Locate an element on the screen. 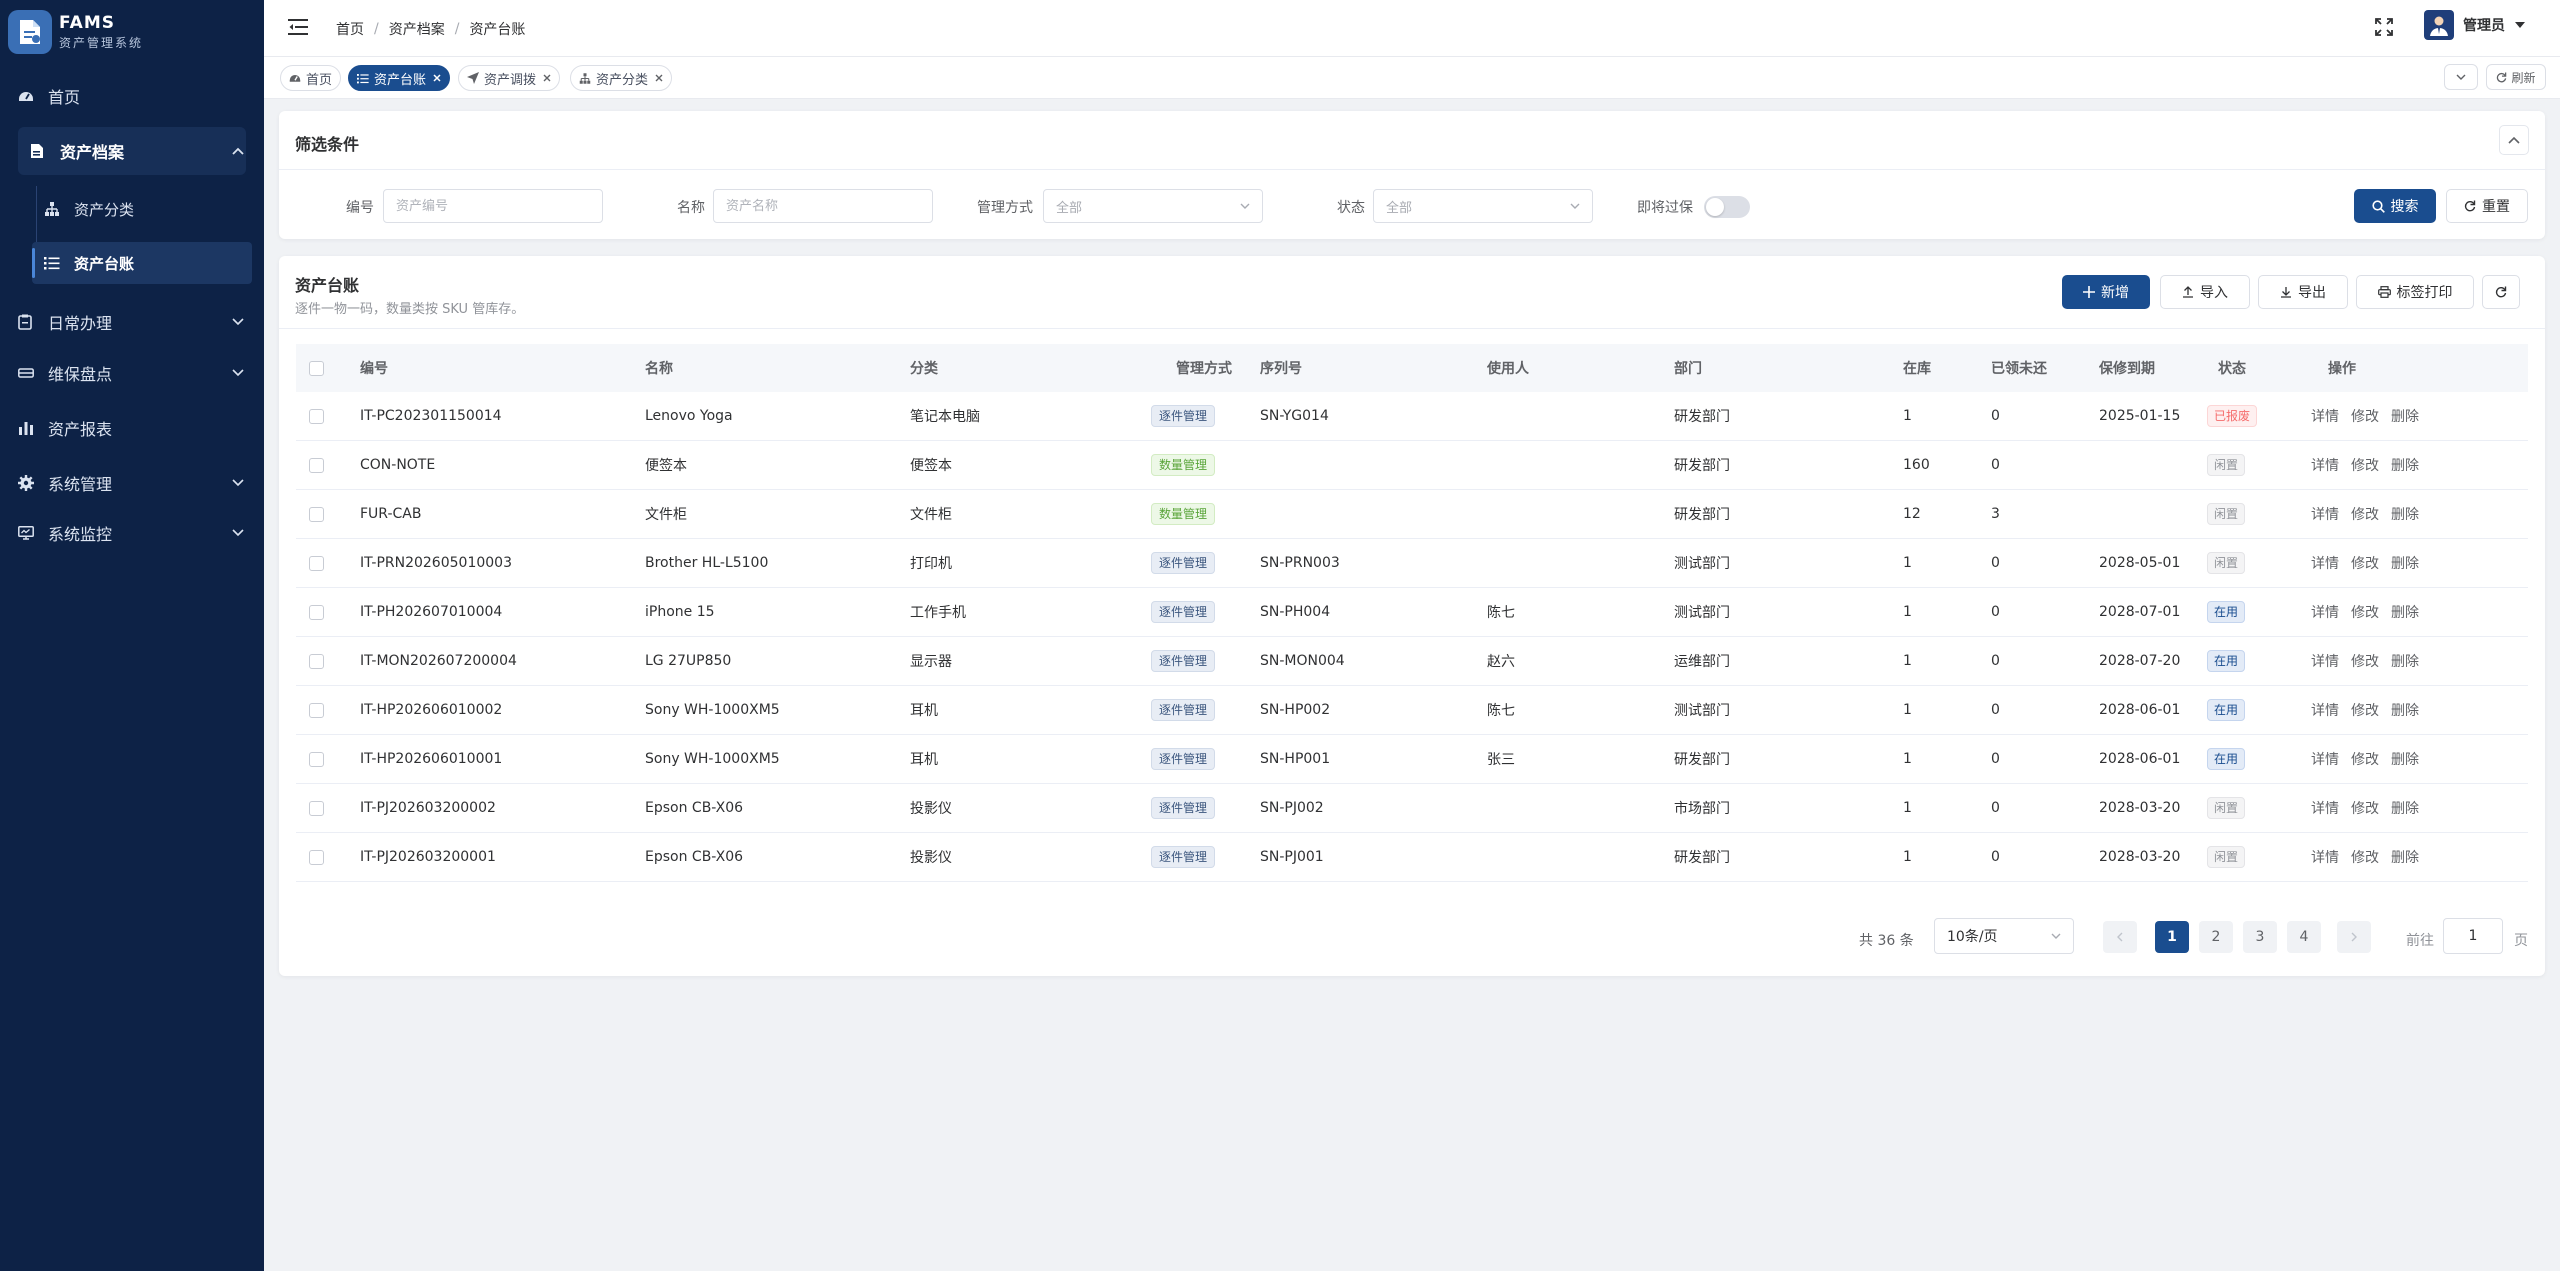 This screenshot has width=2560, height=1271. chevron-down-icon is located at coordinates (238, 373).